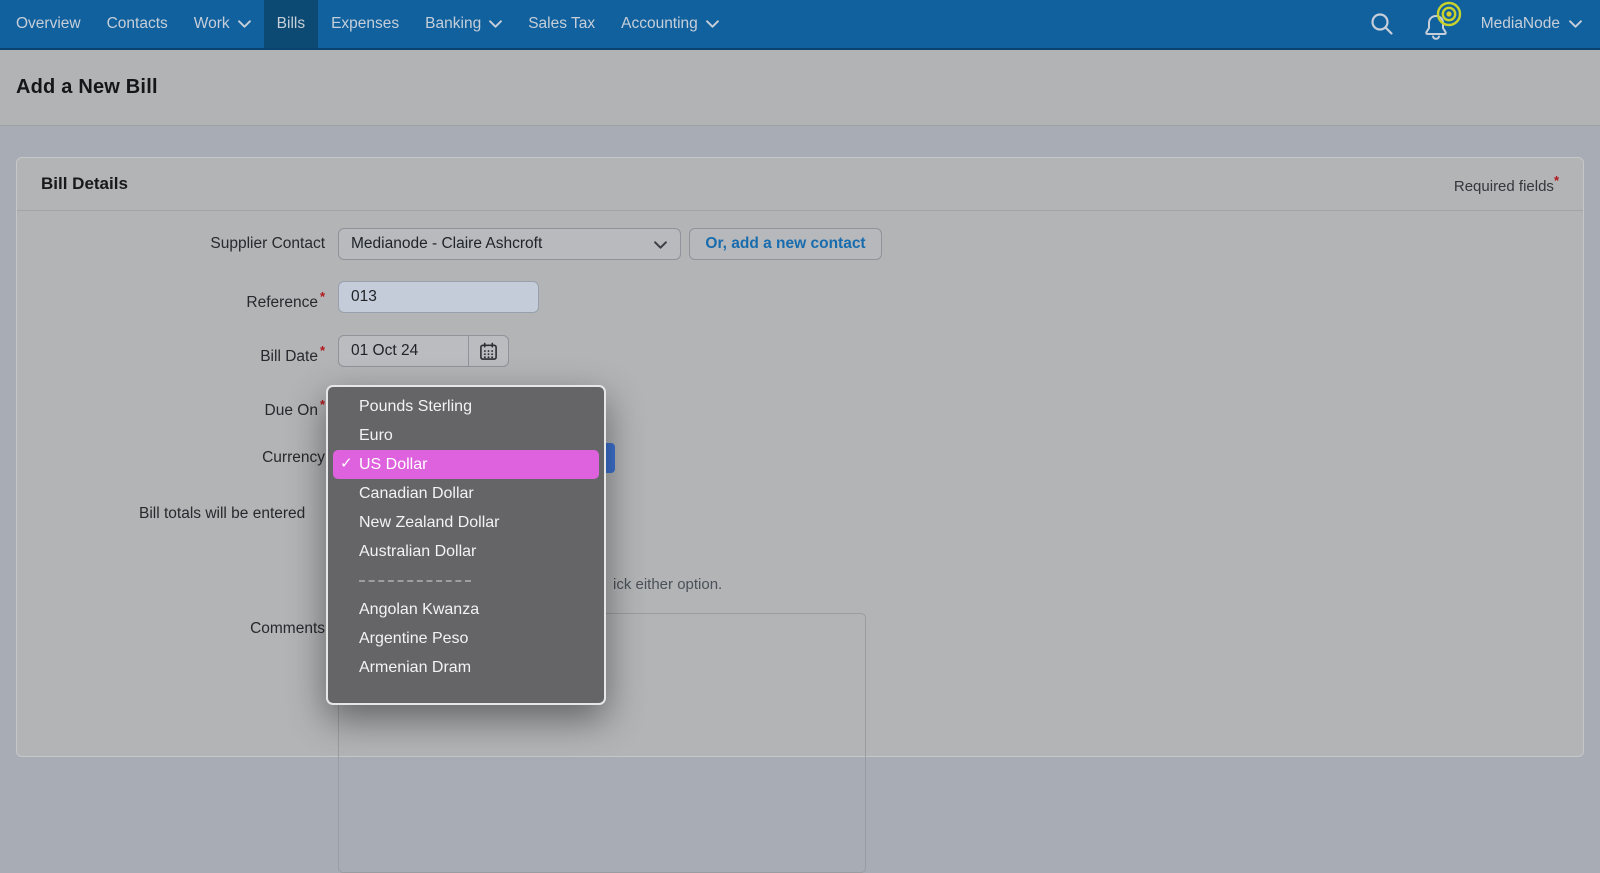 The width and height of the screenshot is (1600, 873). I want to click on currency-option-label: New Zealand Dollar, so click(429, 522).